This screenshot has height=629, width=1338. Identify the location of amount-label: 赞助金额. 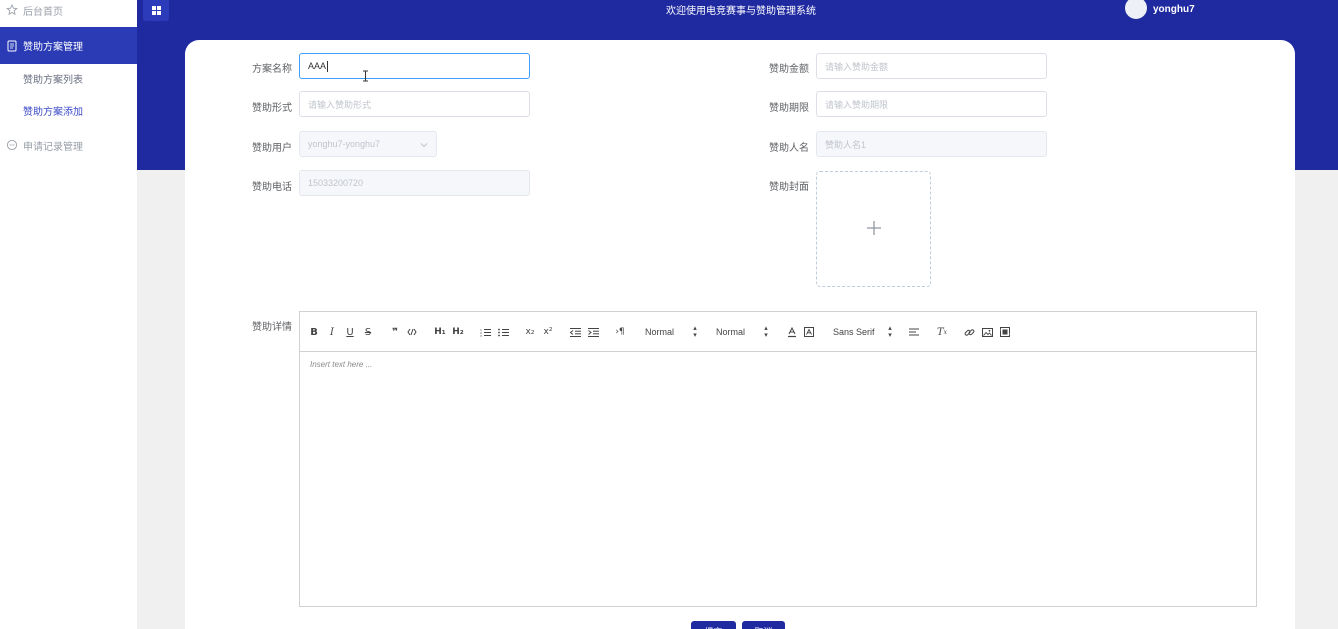
(789, 69).